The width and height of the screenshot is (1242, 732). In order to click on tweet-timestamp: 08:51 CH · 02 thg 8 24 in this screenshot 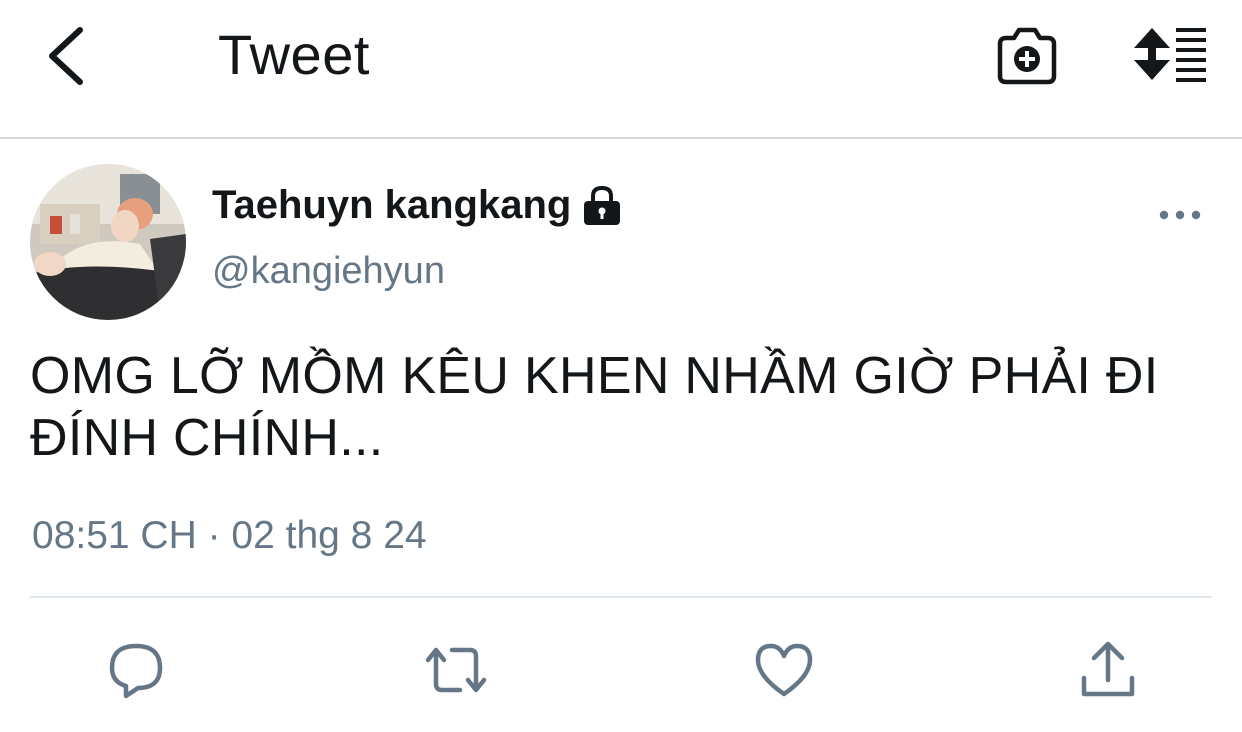, I will do `click(229, 535)`.